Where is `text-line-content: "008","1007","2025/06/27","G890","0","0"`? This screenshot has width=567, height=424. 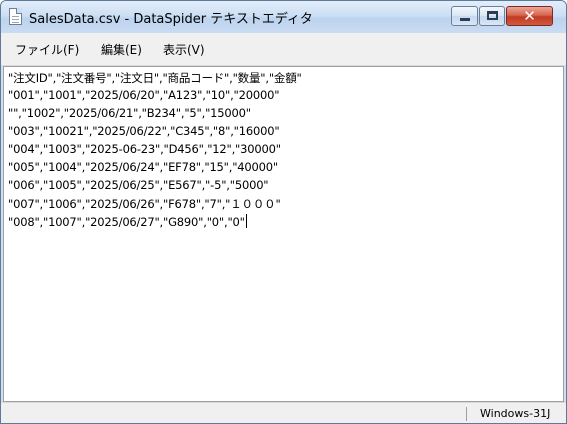 text-line-content: "008","1007","2025/06/27","G890","0","0" is located at coordinates (126, 222).